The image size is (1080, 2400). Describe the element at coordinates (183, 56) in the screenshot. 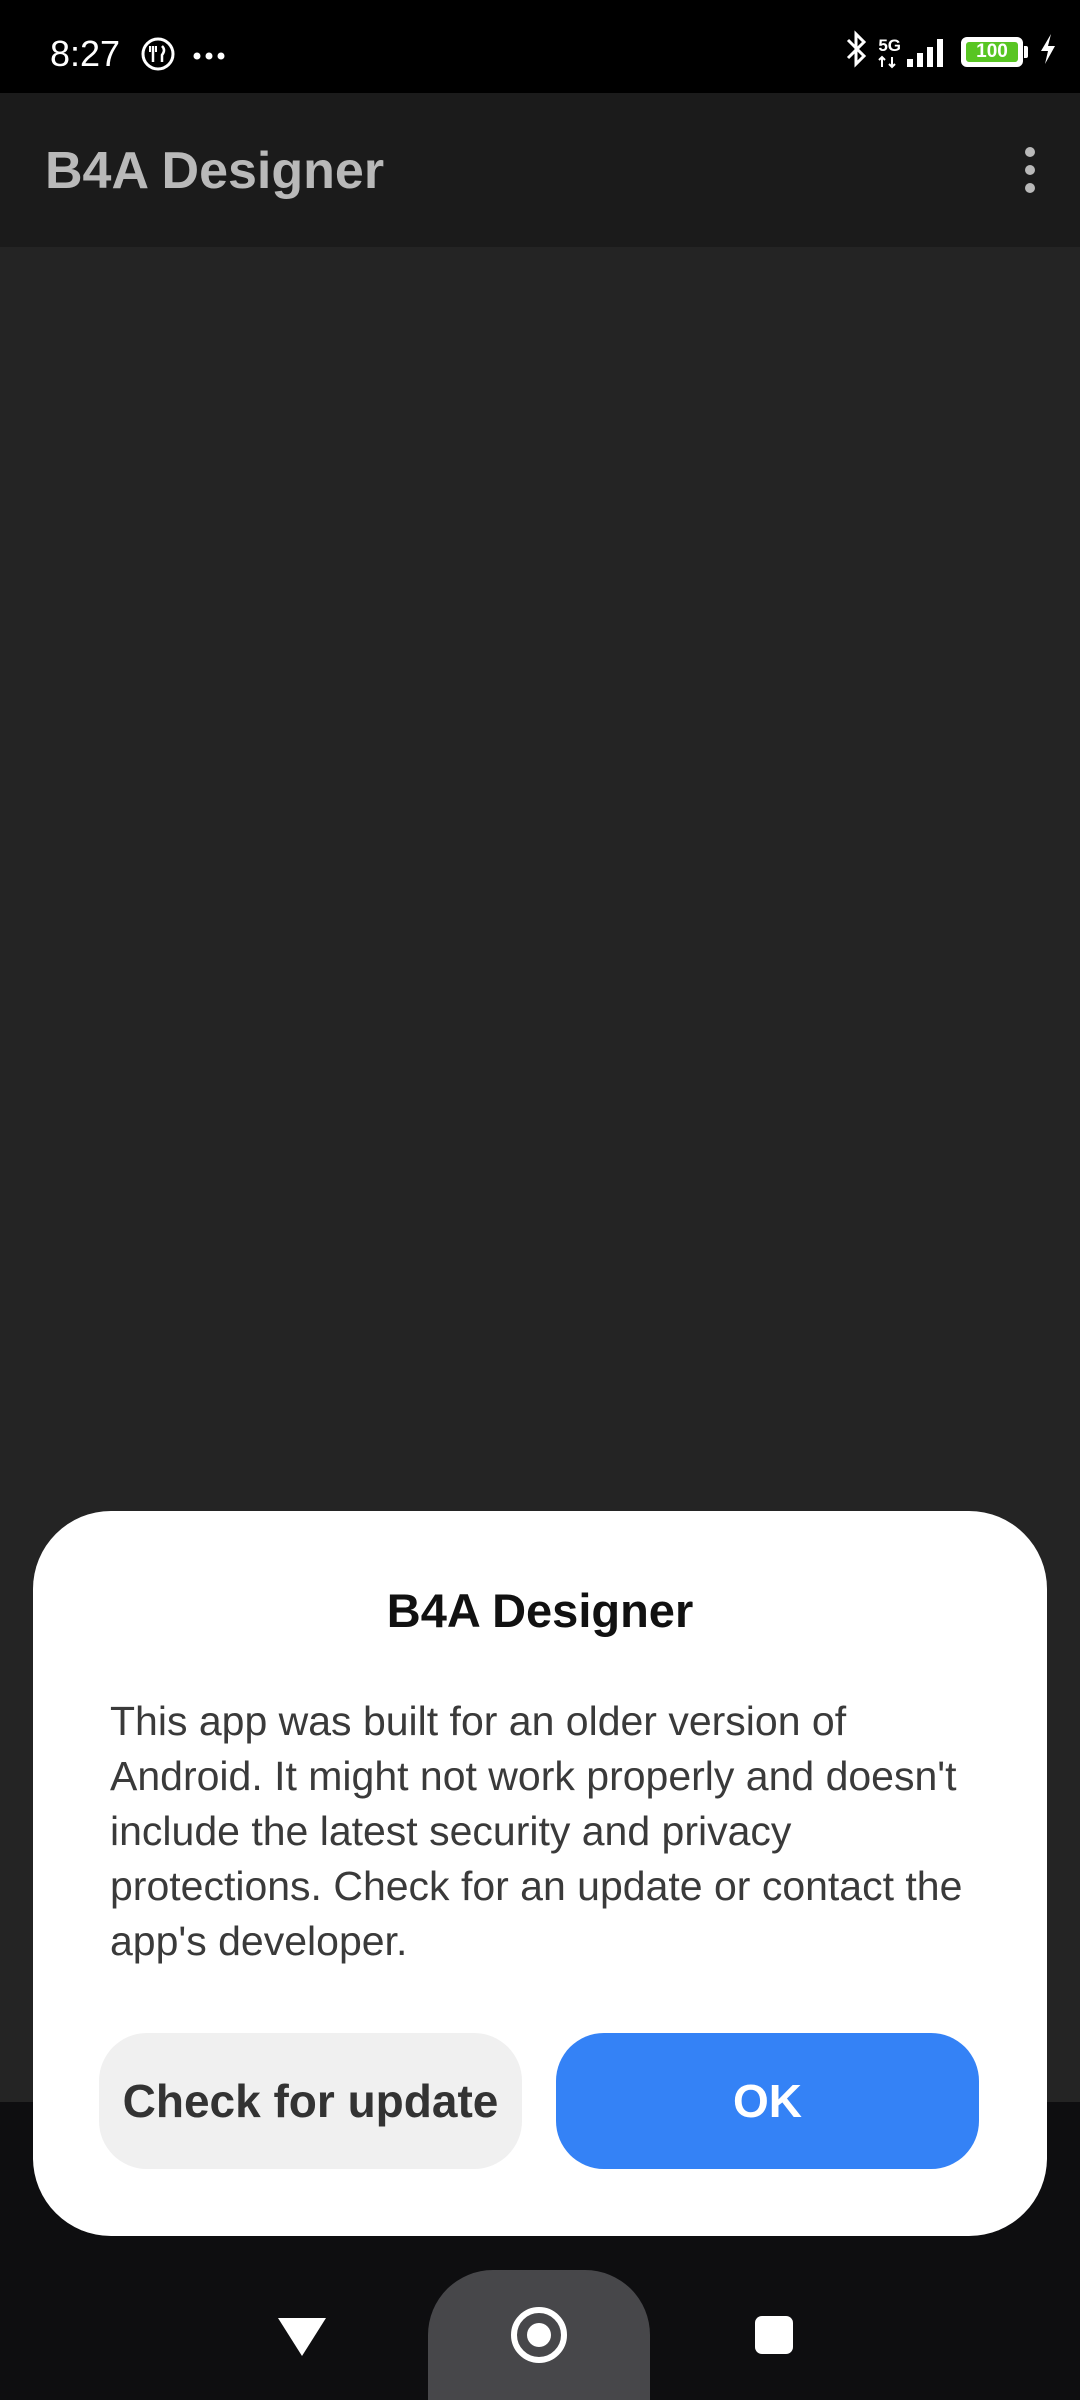

I see `status-left-icons` at that location.